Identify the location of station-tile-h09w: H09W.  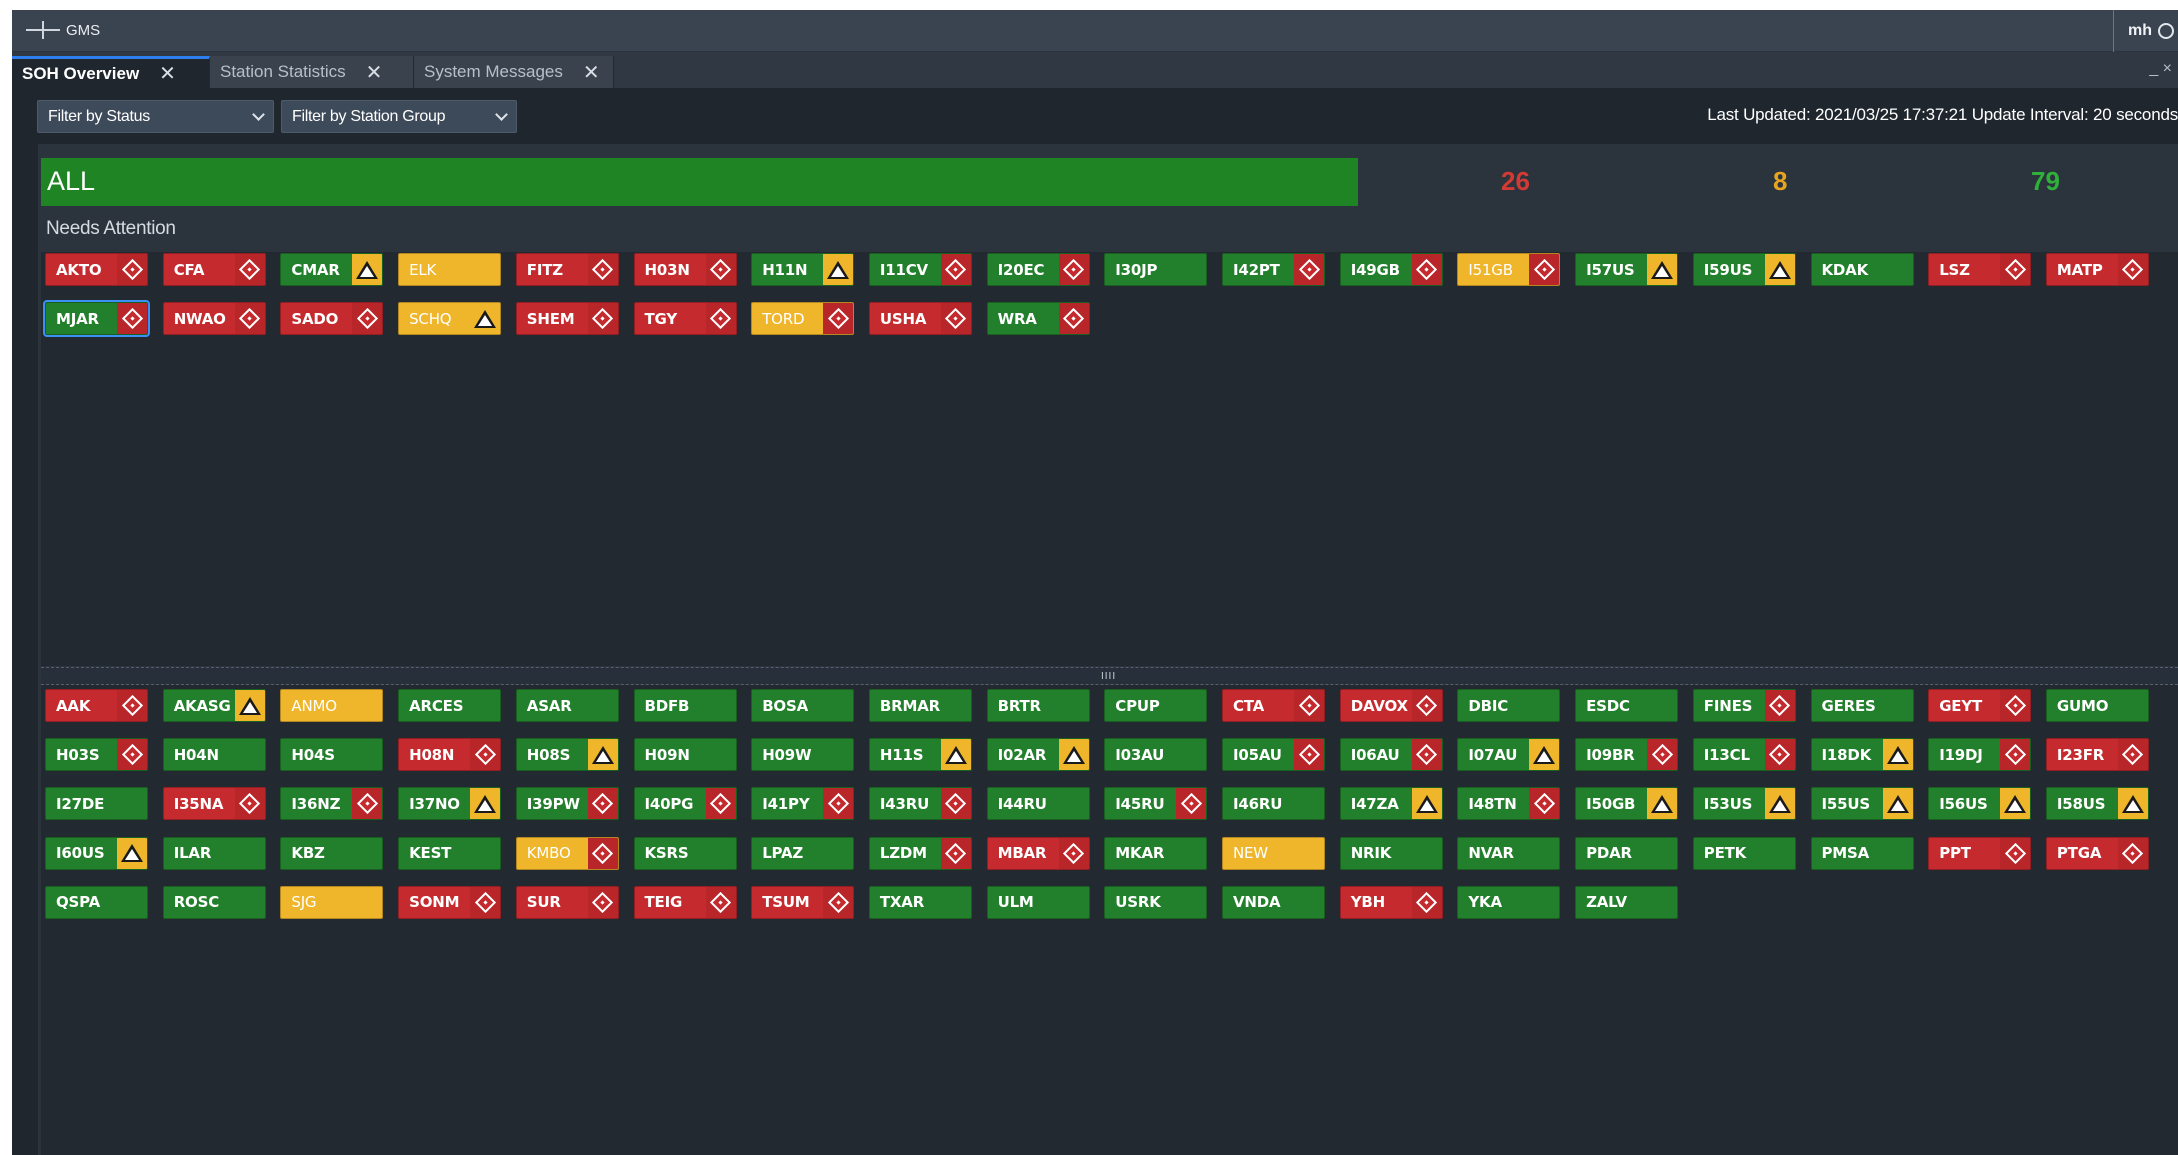
(803, 755).